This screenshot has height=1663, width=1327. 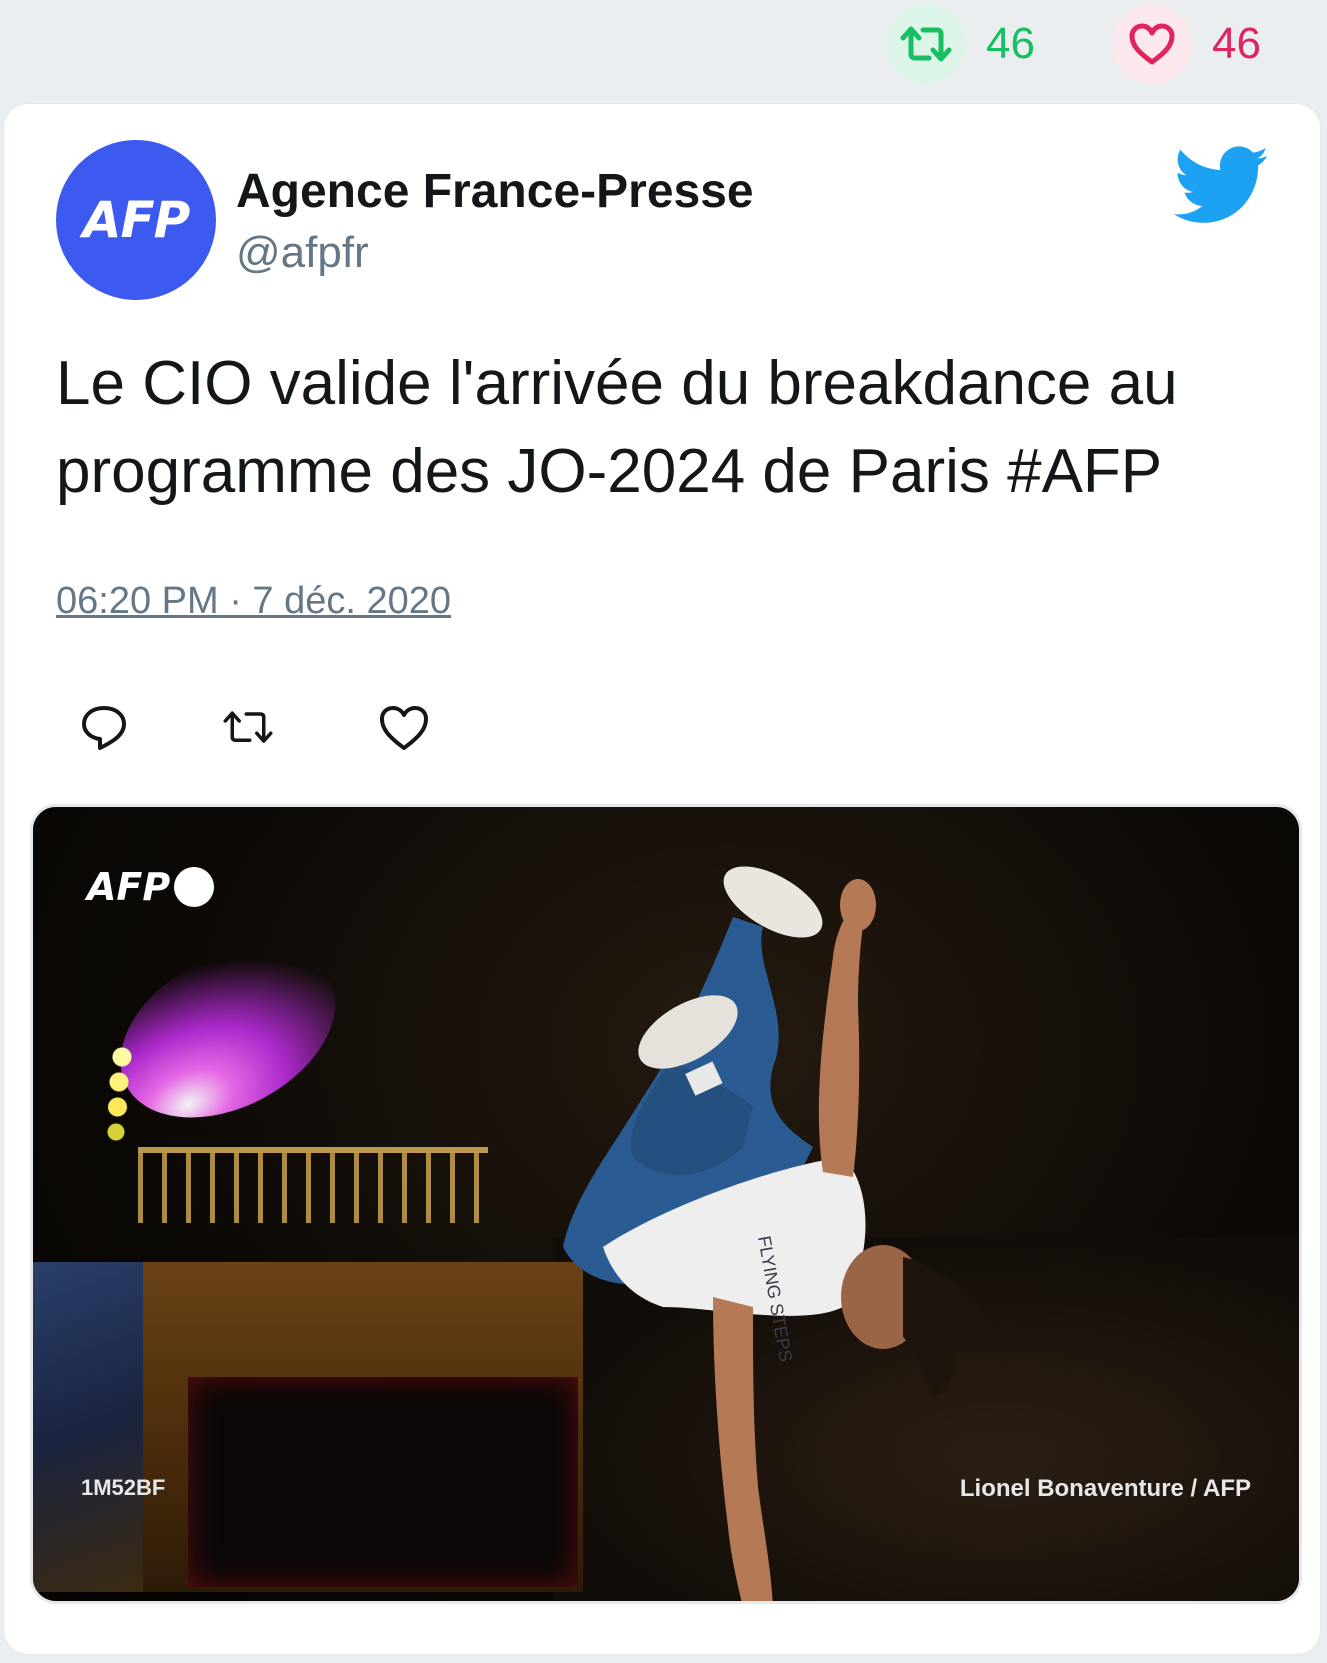 I want to click on like-count: 46, so click(x=1236, y=43).